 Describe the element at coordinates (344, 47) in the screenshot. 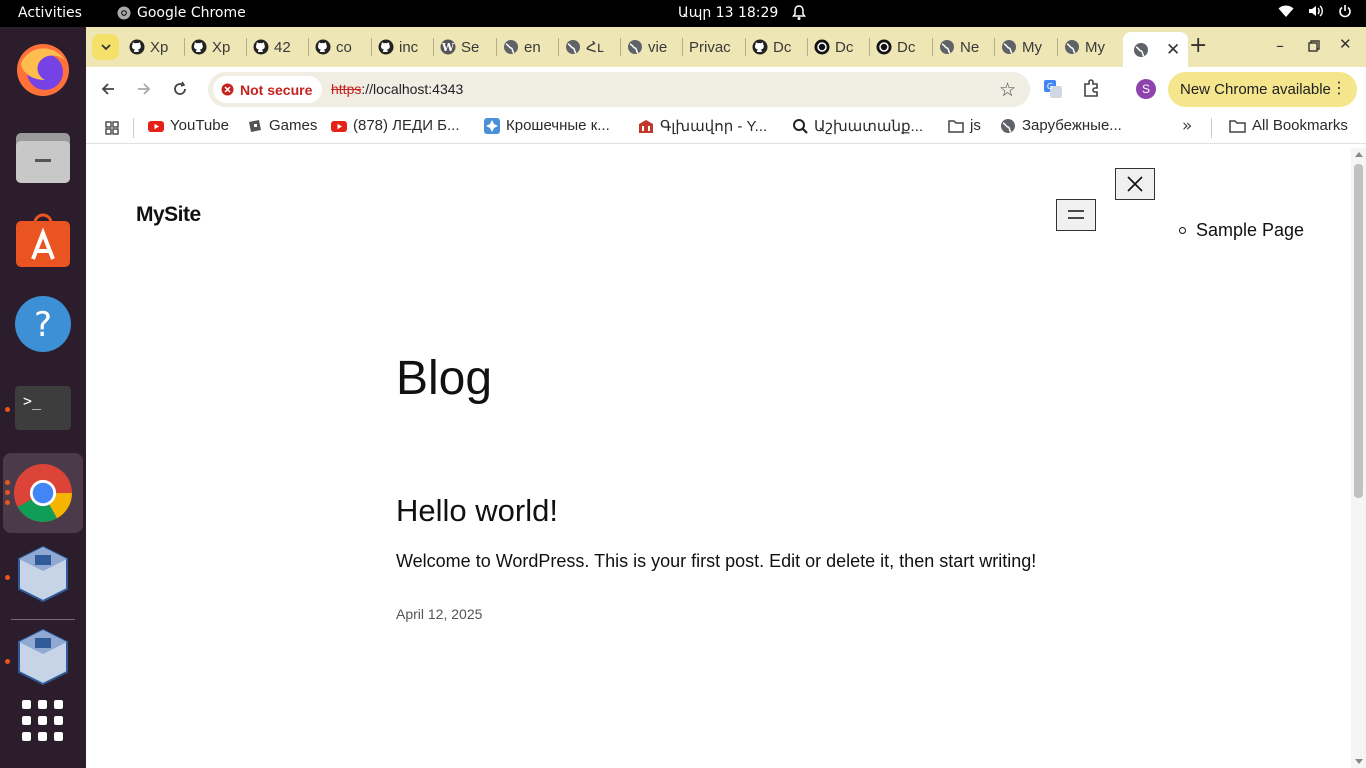

I see `tab-label: co` at that location.